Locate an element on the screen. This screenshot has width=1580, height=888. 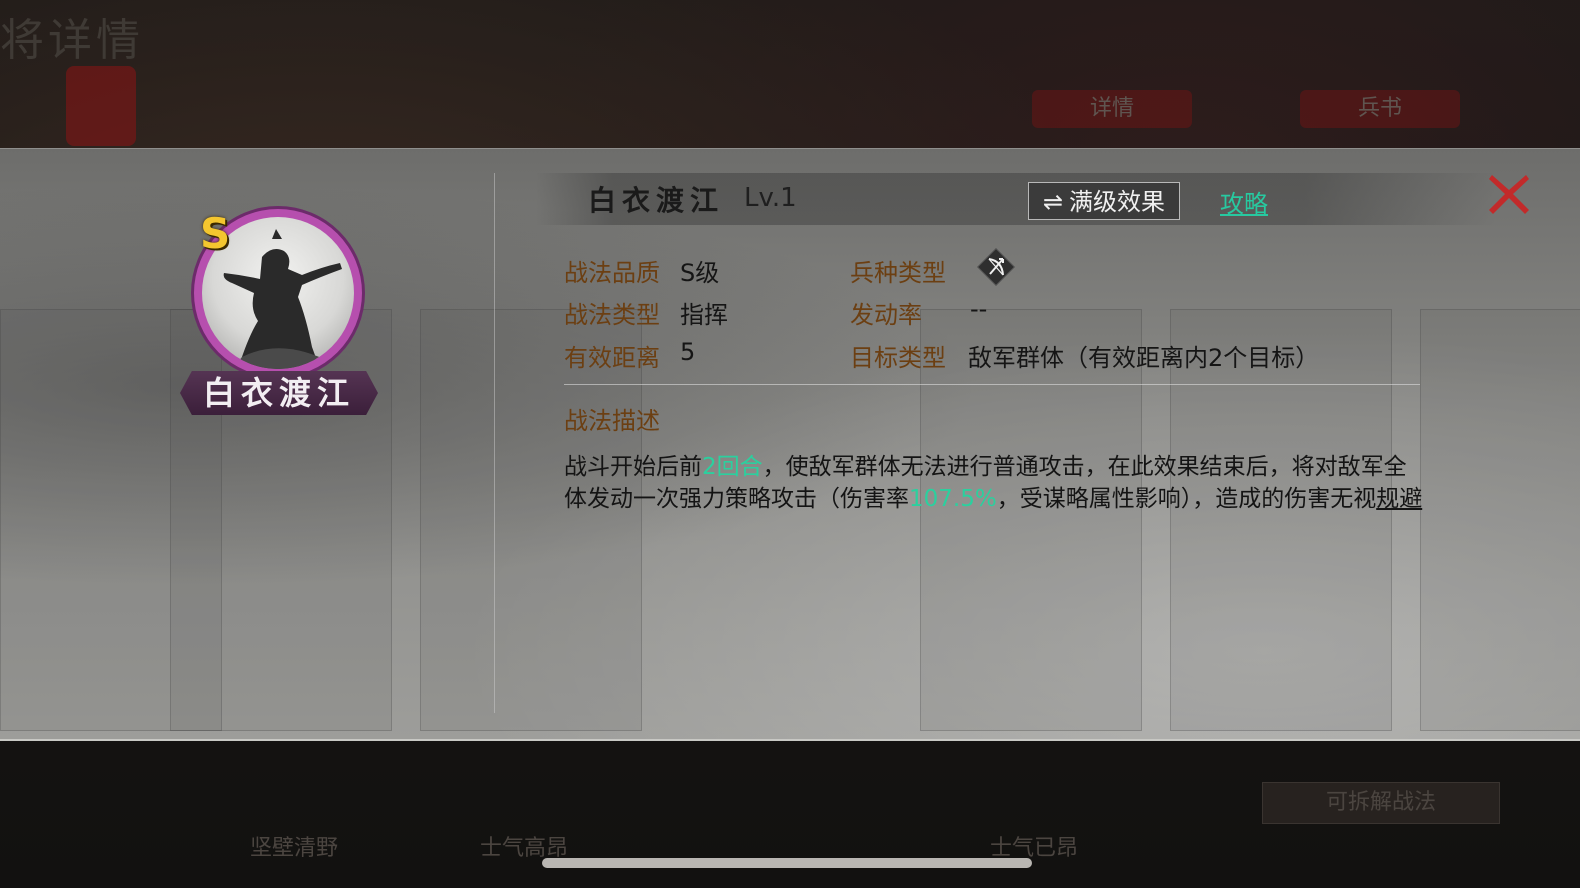
type-value: 指挥 is located at coordinates (704, 315).